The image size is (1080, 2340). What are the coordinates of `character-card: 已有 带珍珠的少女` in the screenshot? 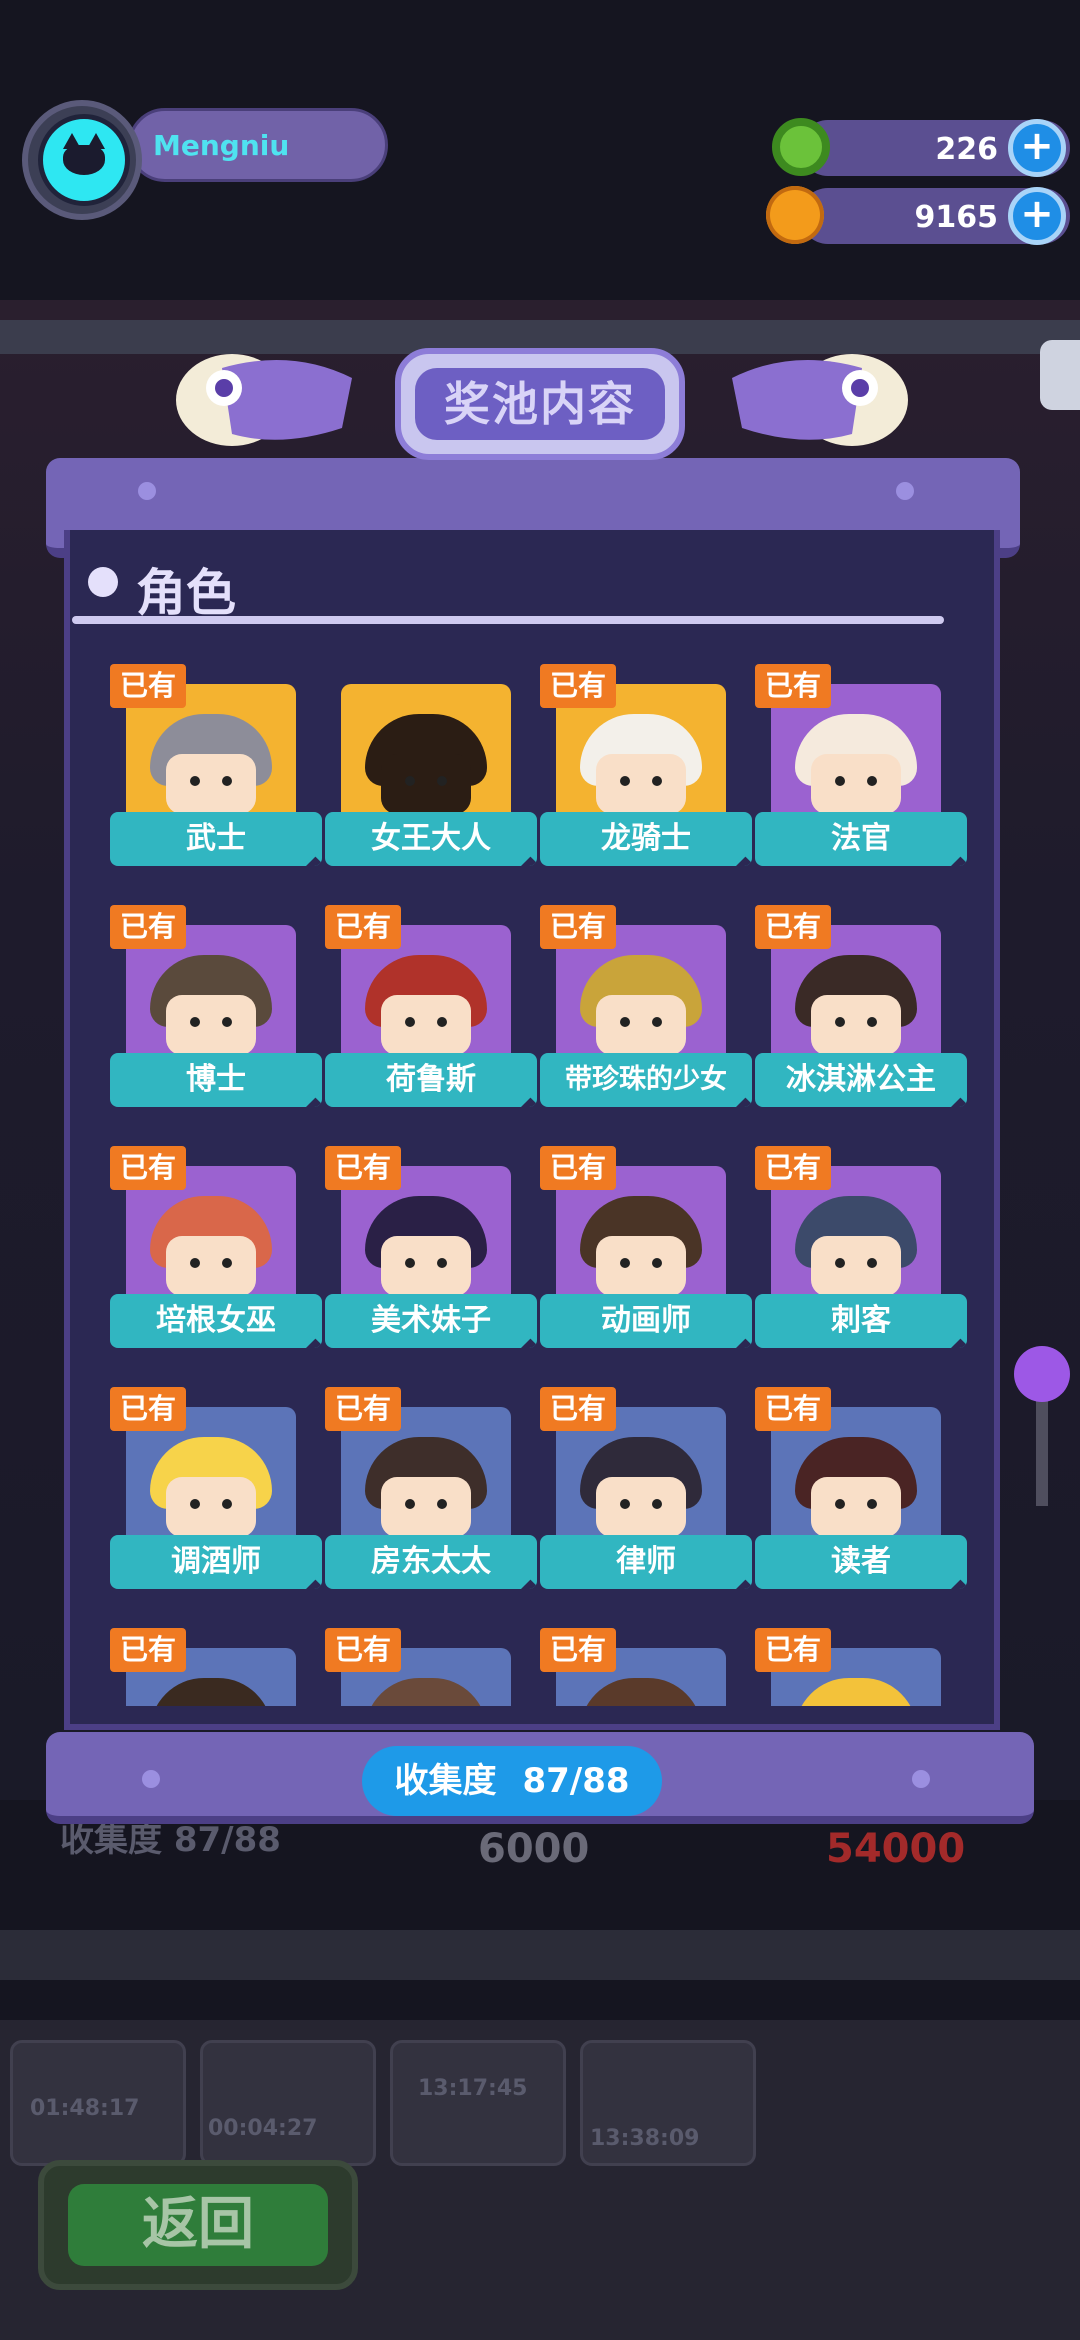 It's located at (648, 1020).